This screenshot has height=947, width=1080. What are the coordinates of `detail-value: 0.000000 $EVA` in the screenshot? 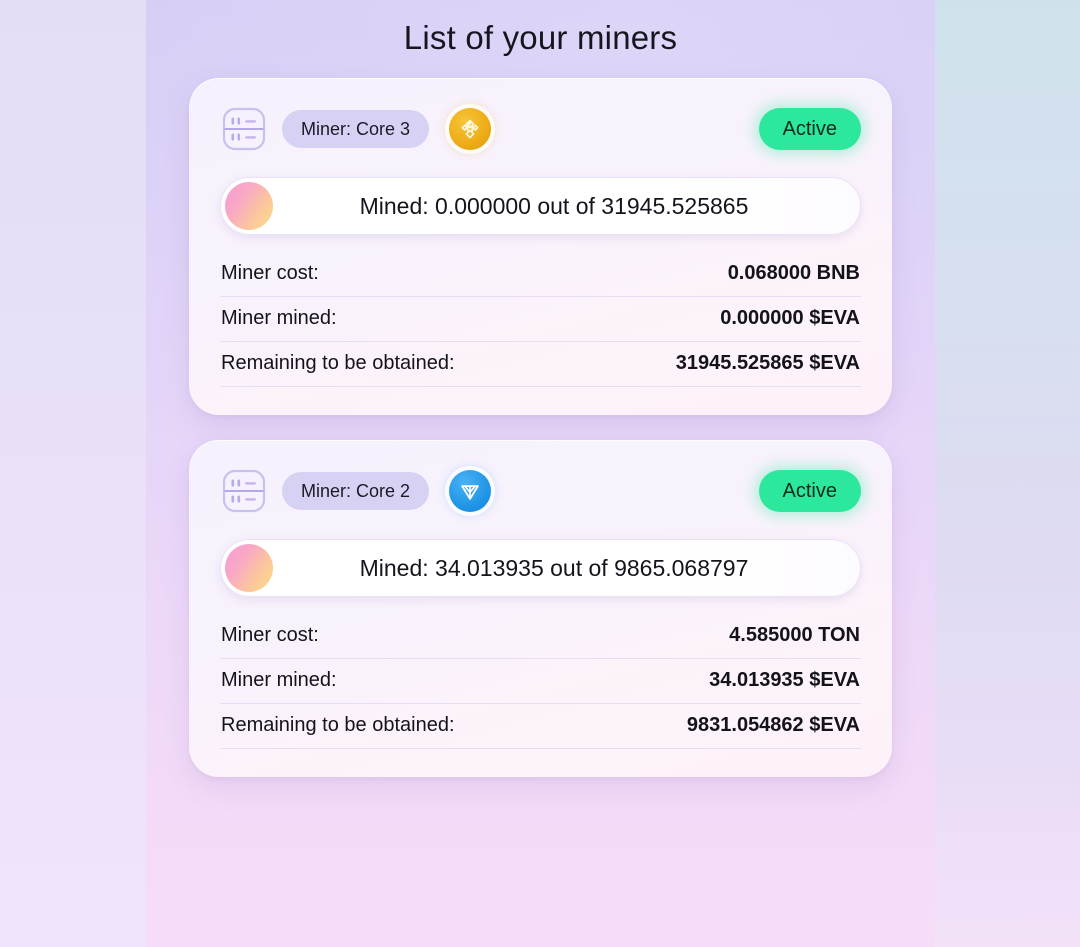 It's located at (790, 318).